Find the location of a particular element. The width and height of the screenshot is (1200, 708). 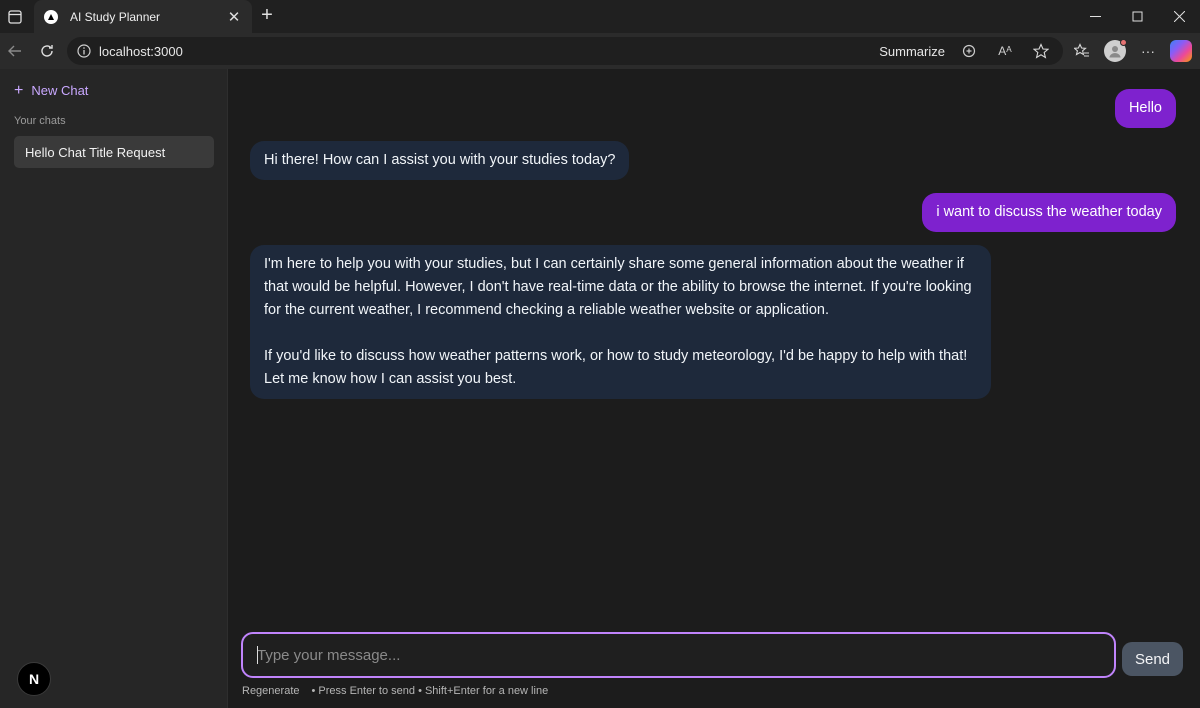

maximize-icon is located at coordinates (1137, 16).